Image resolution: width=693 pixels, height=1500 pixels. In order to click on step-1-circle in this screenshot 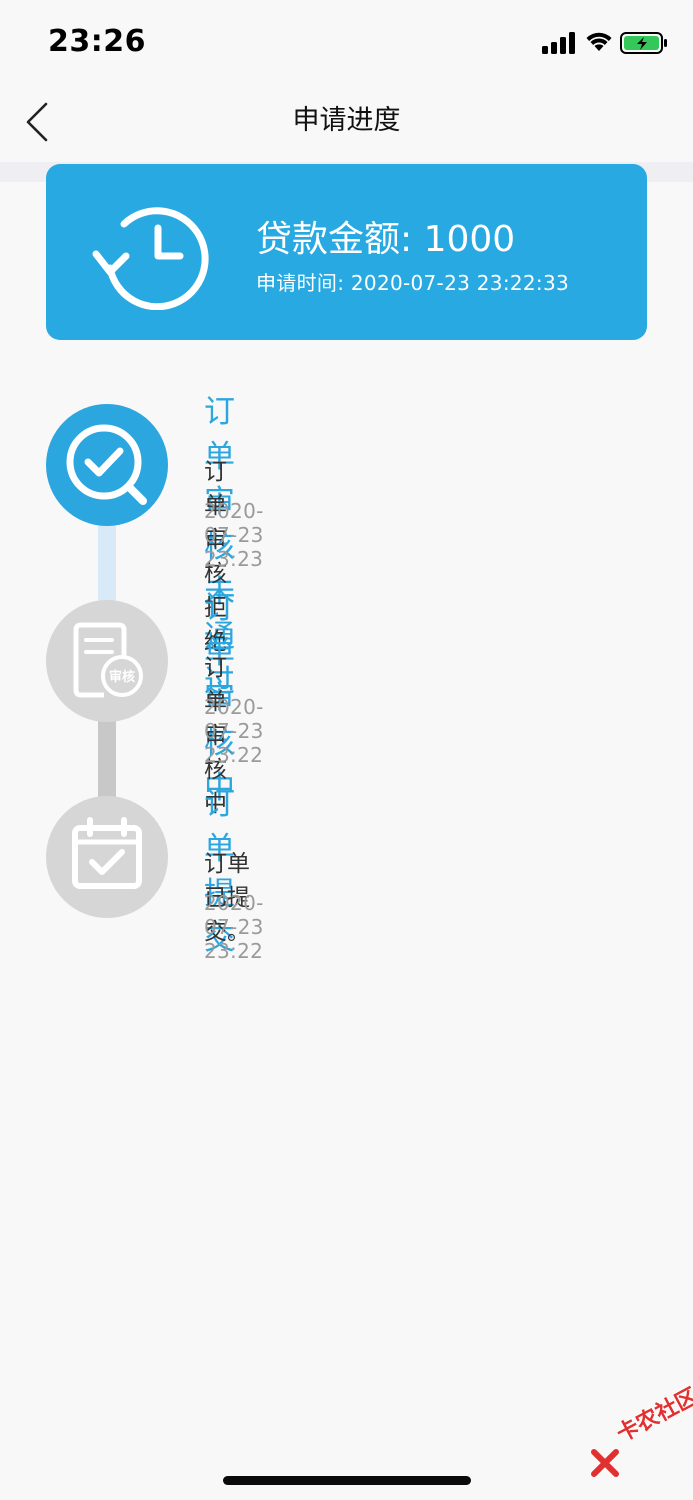, I will do `click(107, 465)`.